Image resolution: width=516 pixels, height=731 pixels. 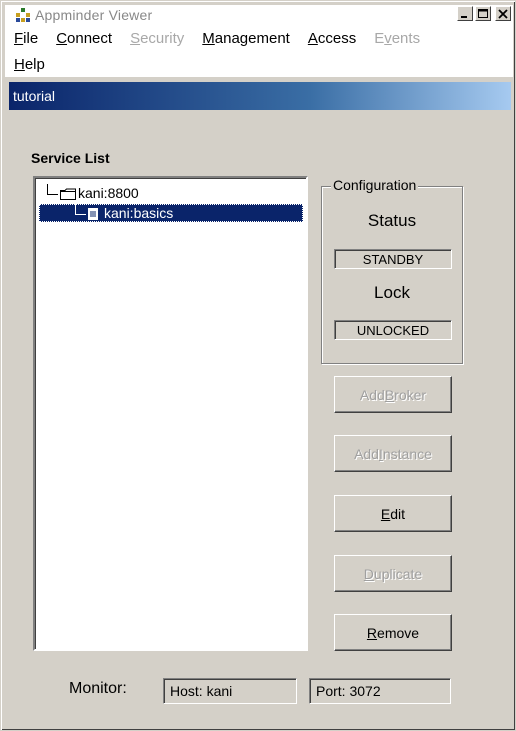 What do you see at coordinates (62, 38) in the screenshot?
I see `menu-connect-mnemonic: C` at bounding box center [62, 38].